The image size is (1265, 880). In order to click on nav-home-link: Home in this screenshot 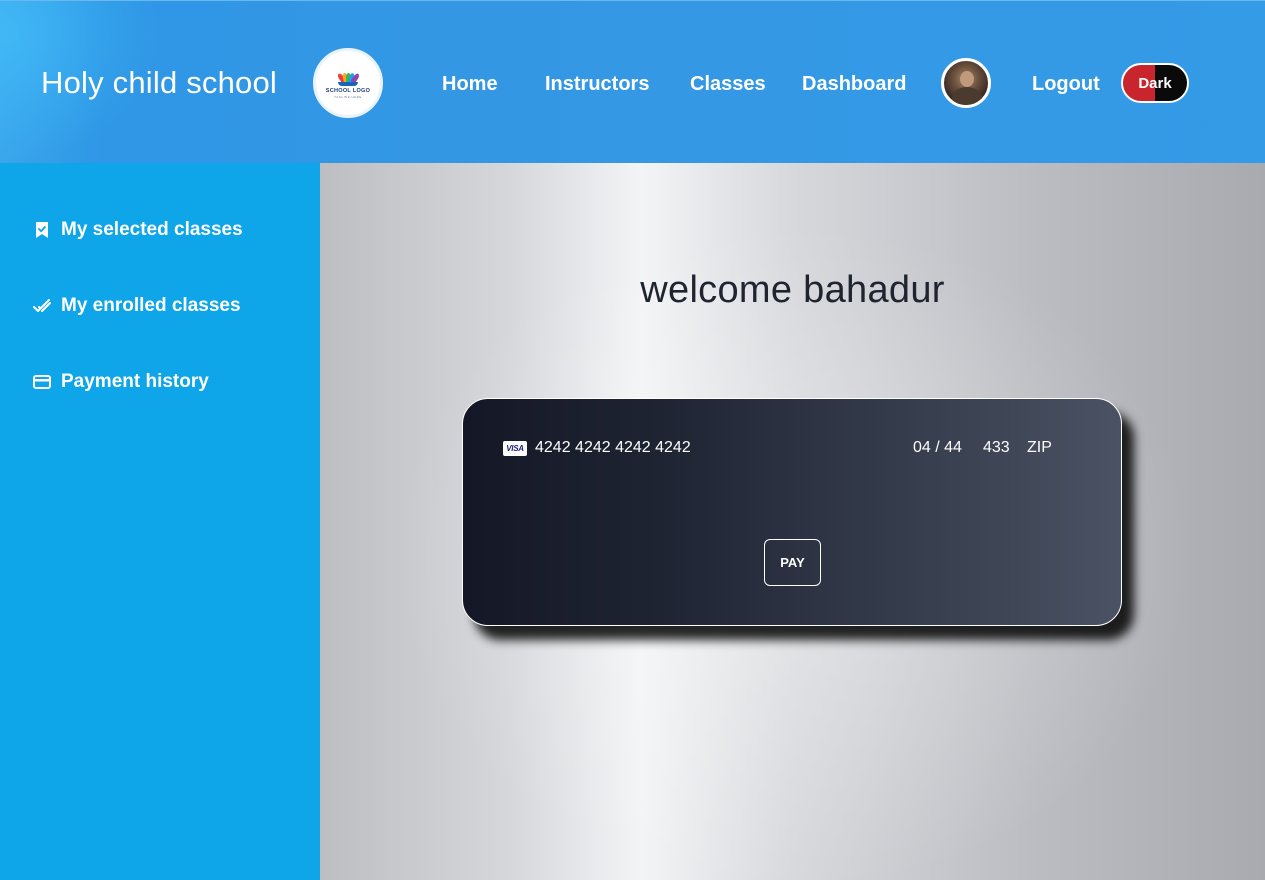, I will do `click(470, 84)`.